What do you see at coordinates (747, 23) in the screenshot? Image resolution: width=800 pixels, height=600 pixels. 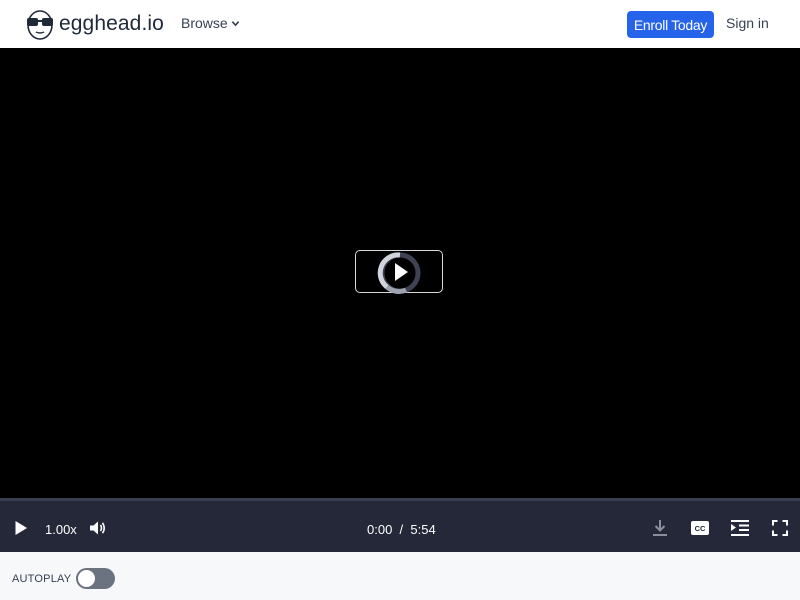 I see `sign-in-link: Sign in` at bounding box center [747, 23].